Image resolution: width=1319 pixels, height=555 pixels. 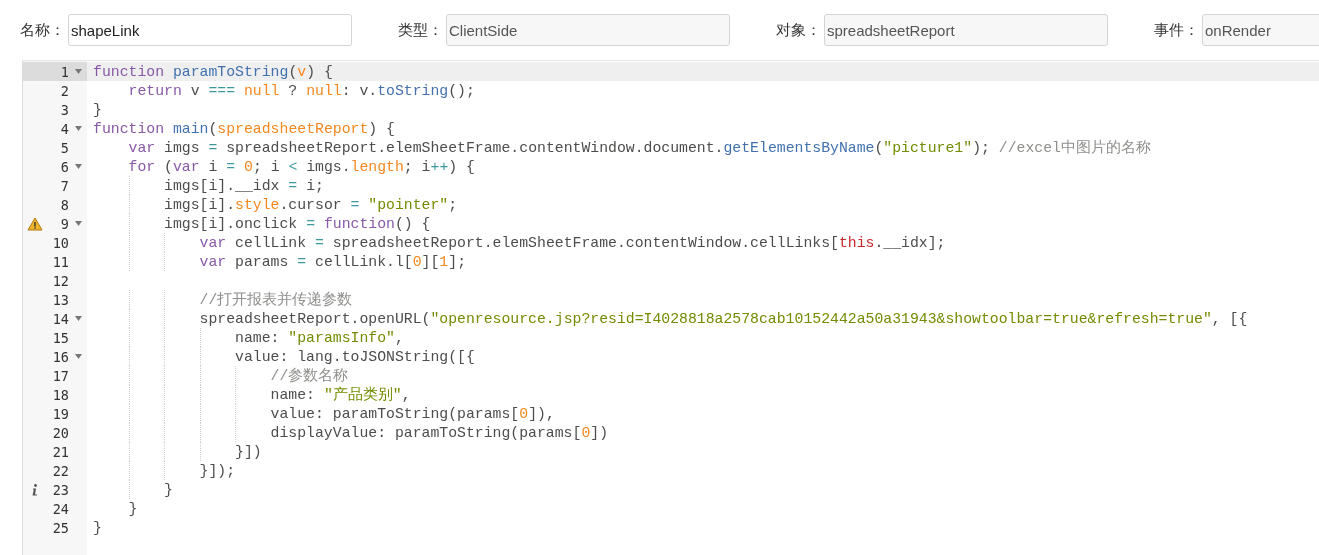 What do you see at coordinates (301, 167) in the screenshot?
I see `code-line: for (var i = 0; i < imgs.length; i++) {` at bounding box center [301, 167].